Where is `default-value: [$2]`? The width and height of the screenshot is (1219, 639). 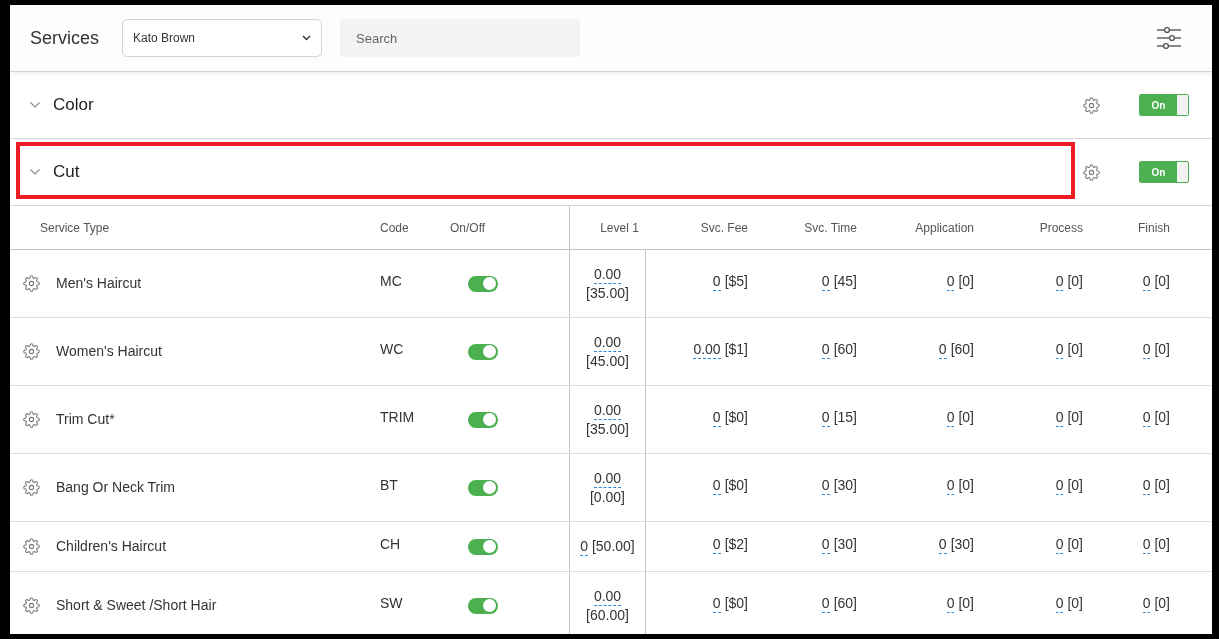 default-value: [$2] is located at coordinates (736, 545).